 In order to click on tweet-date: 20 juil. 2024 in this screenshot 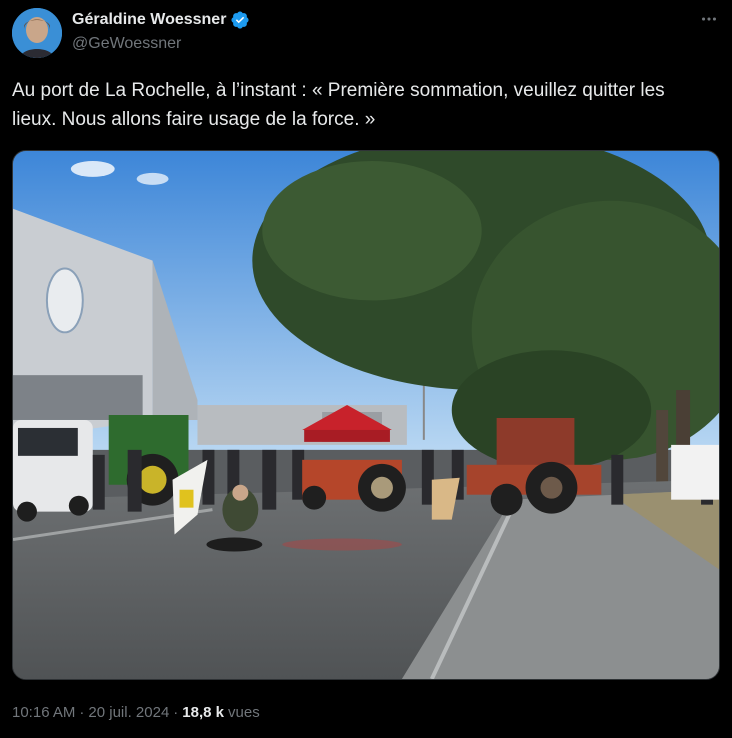, I will do `click(128, 712)`.